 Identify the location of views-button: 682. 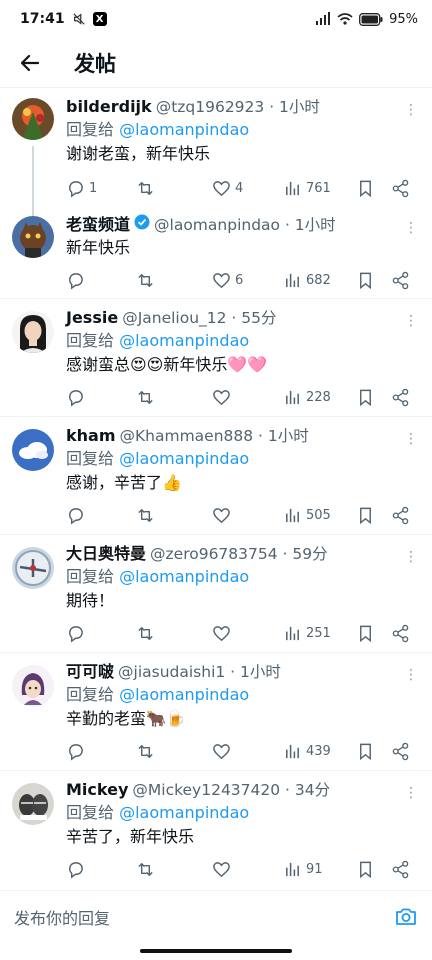
(307, 280).